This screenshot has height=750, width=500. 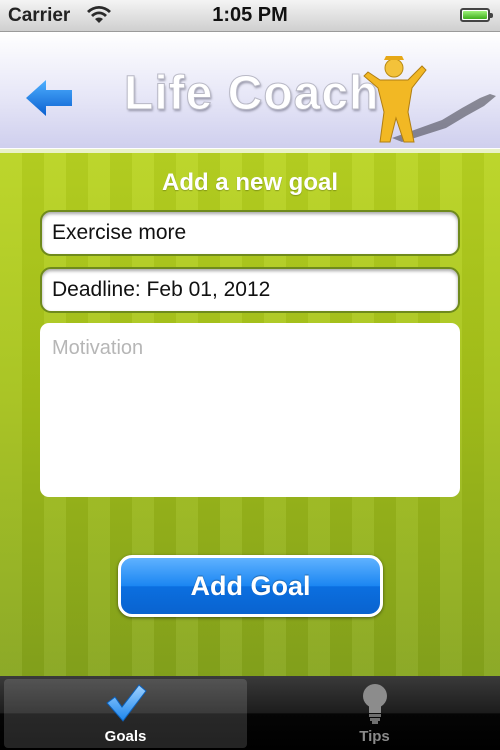 I want to click on back-arrow-icon, so click(x=49, y=98).